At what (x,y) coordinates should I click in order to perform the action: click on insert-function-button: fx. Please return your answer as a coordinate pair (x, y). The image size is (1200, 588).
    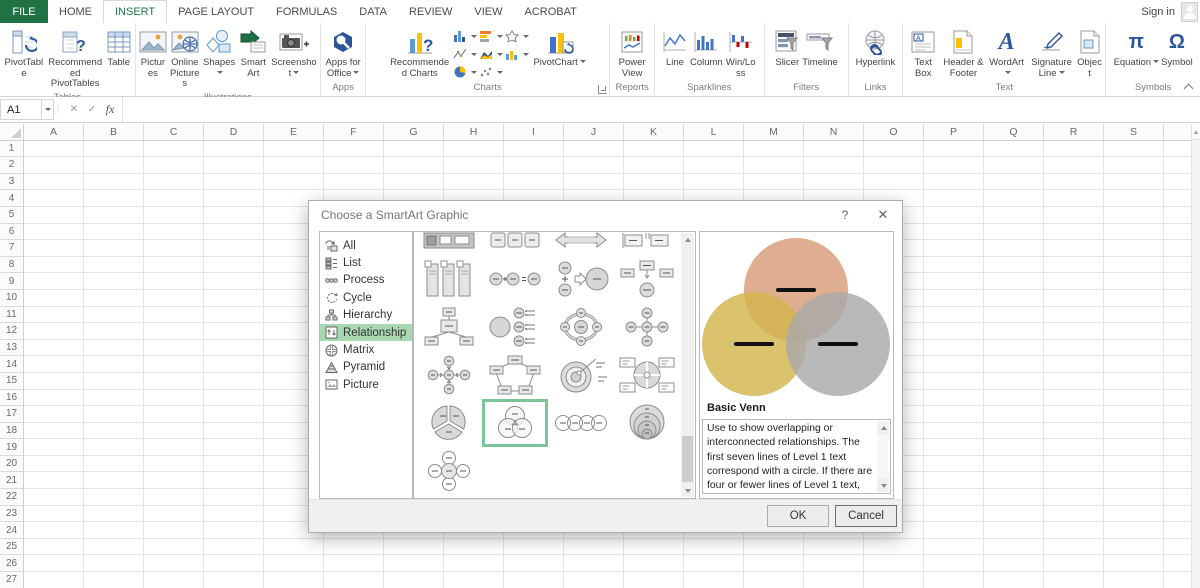
    Looking at the image, I should click on (110, 109).